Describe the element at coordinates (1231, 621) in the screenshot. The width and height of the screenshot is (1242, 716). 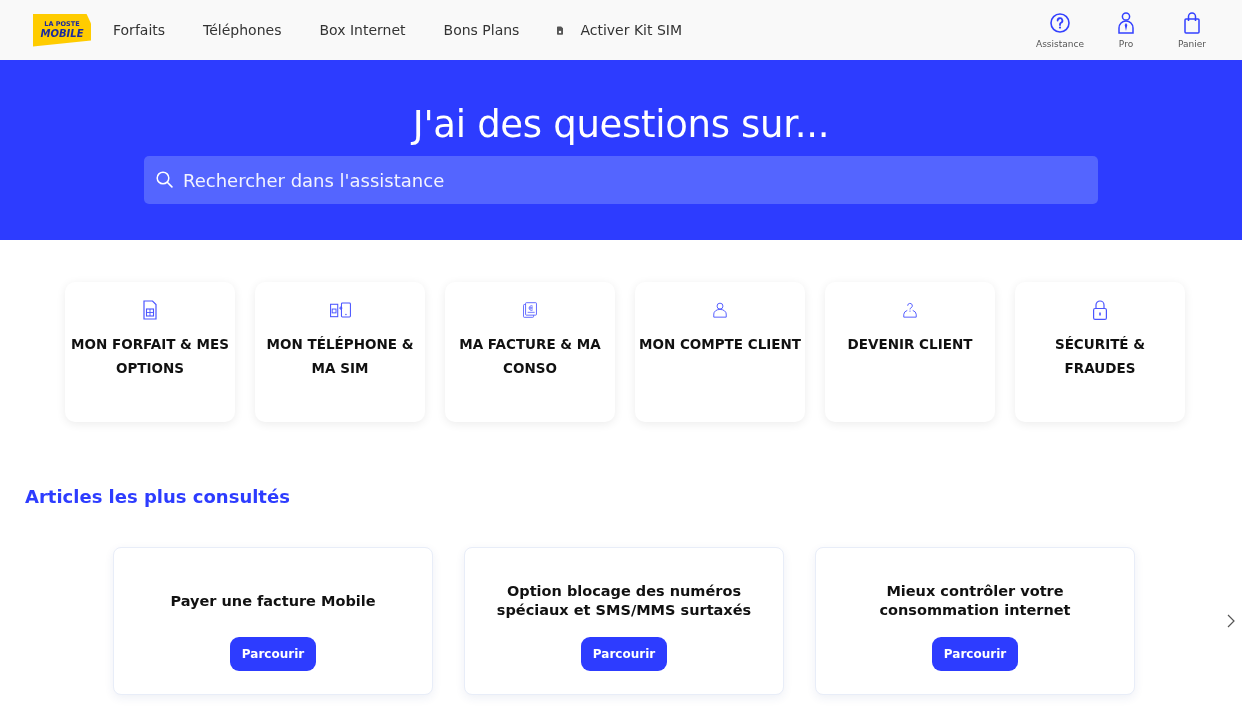
I see `chevron-right-icon` at that location.